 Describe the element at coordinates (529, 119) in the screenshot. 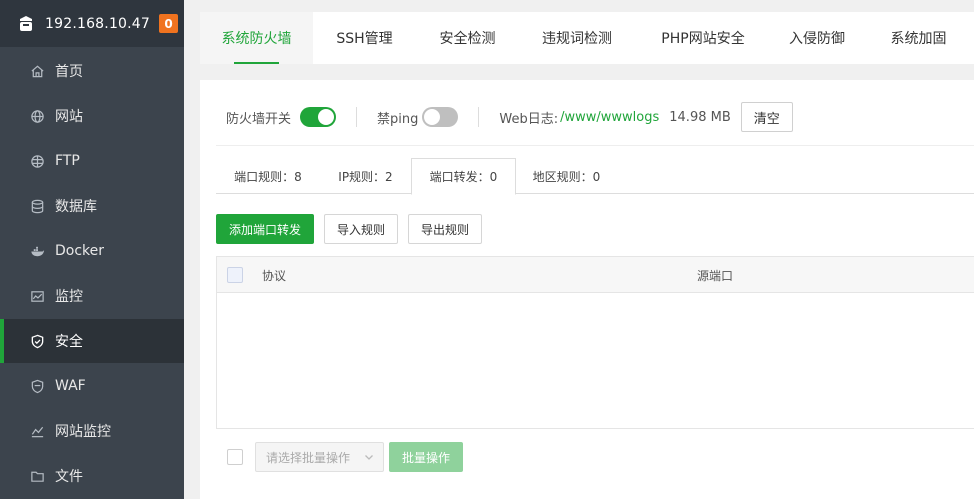

I see `web-log-label: Web日志:` at that location.